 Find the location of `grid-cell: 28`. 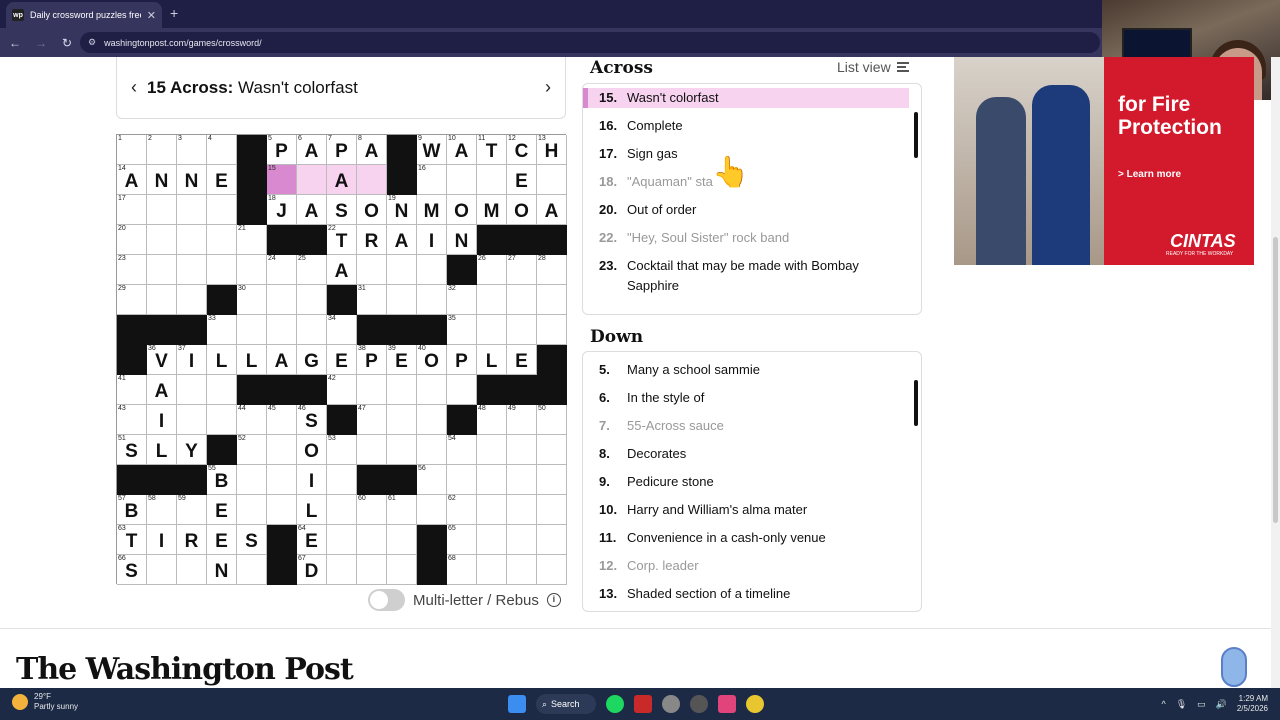

grid-cell: 28 is located at coordinates (552, 270).